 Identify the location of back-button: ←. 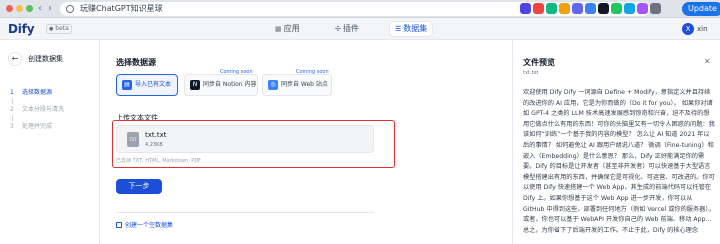
(15, 59).